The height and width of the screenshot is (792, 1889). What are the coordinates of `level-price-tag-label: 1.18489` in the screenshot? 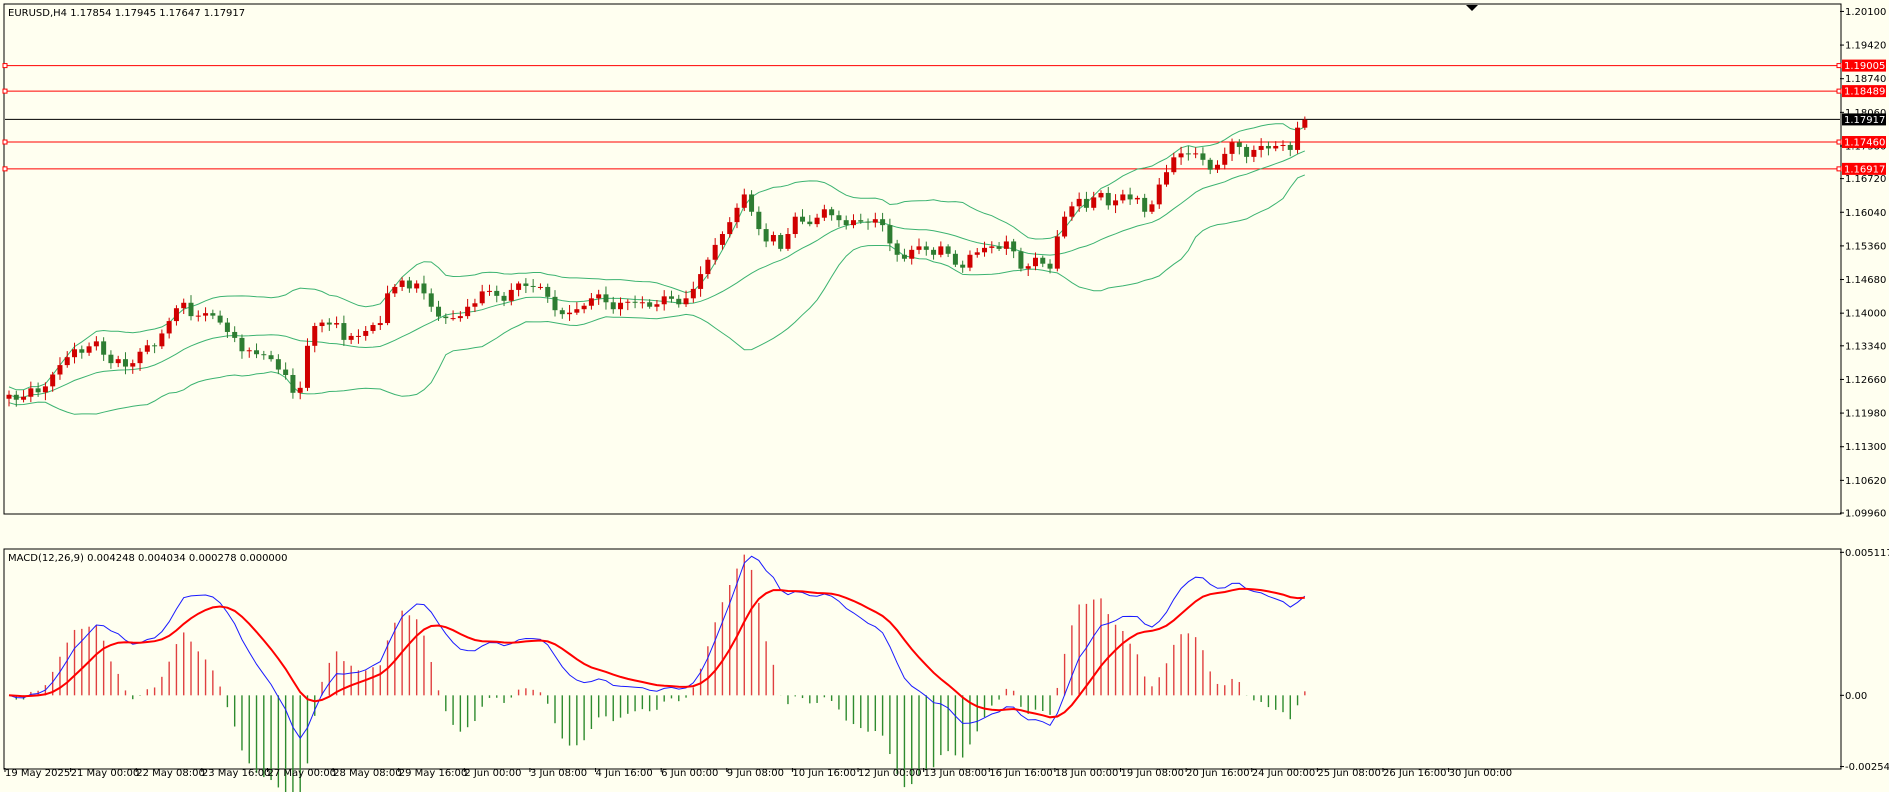 It's located at (1864, 92).